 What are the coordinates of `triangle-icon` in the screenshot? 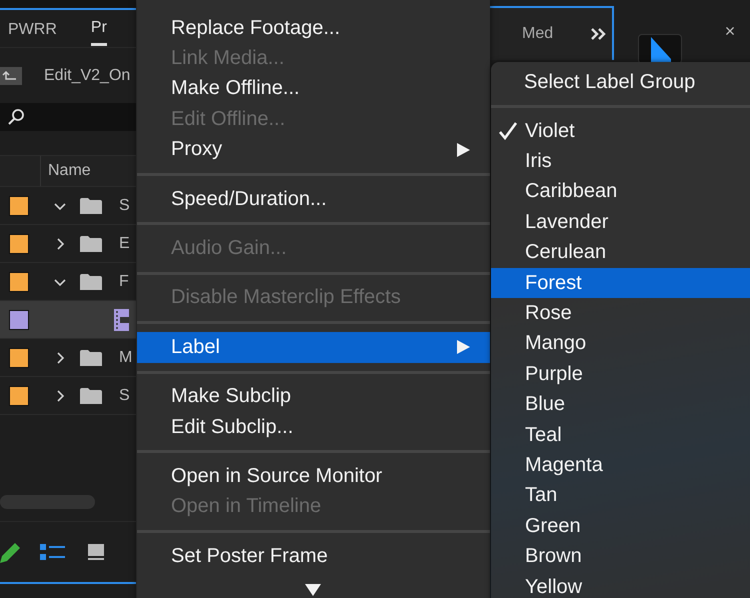 It's located at (660, 50).